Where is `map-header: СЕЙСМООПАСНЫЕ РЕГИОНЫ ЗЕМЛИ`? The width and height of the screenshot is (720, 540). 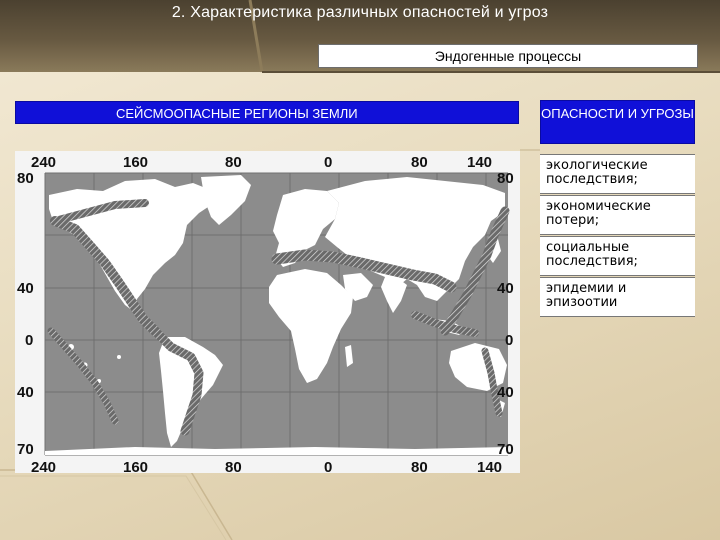
map-header: СЕЙСМООПАСНЫЕ РЕГИОНЫ ЗЕМЛИ is located at coordinates (267, 112).